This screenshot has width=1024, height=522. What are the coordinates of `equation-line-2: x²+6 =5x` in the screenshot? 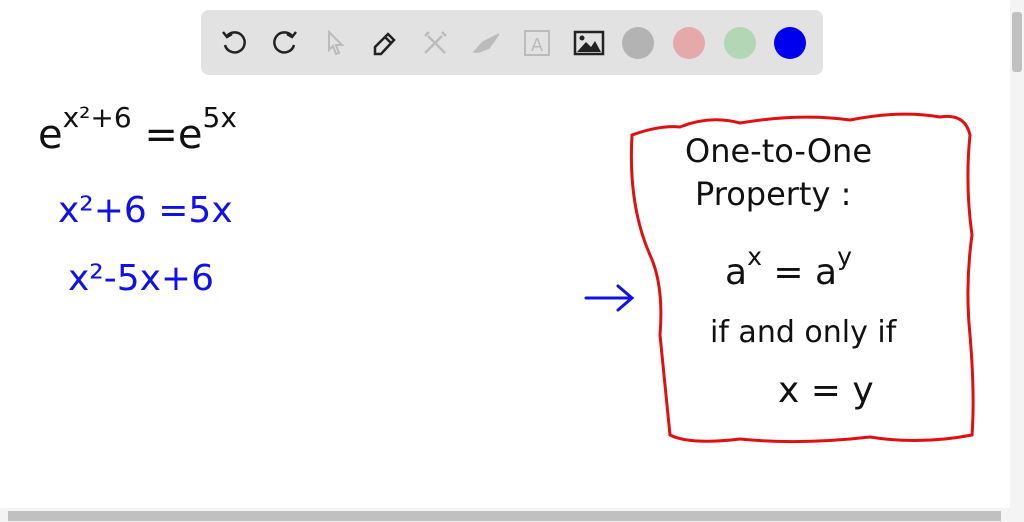 It's located at (145, 210).